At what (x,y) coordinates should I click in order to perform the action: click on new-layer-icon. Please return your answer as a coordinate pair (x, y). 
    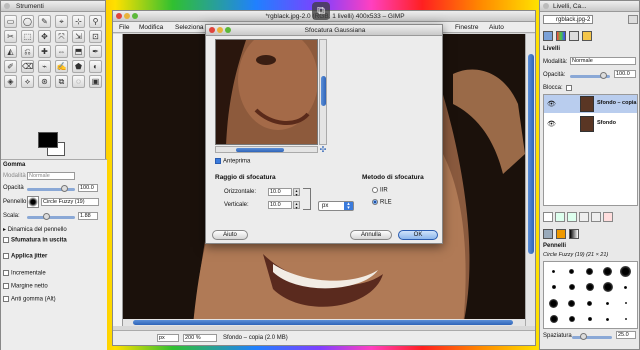
    Looking at the image, I should click on (548, 217).